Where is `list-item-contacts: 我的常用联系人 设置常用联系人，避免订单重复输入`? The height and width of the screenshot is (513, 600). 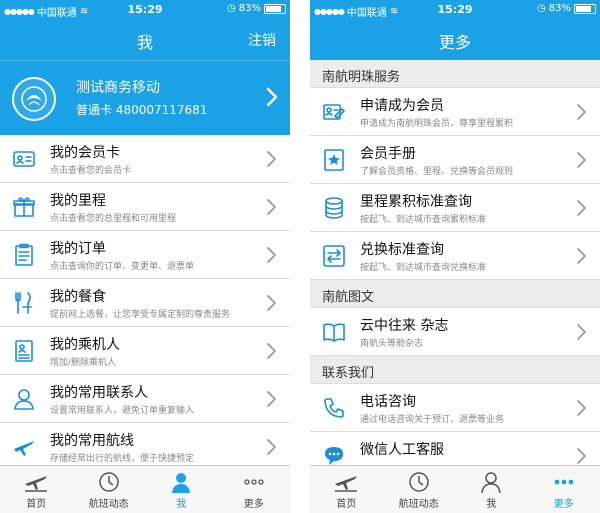
list-item-contacts: 我的常用联系人 设置常用联系人，避免订单重复输入 is located at coordinates (145, 399).